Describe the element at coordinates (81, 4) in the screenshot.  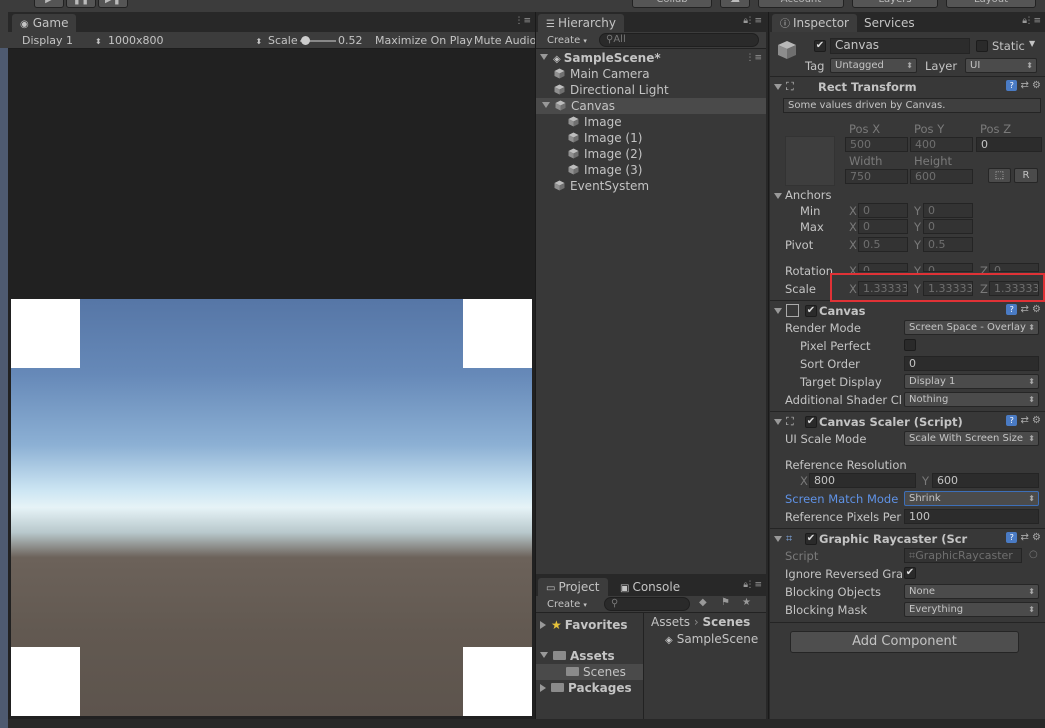
I see `pause-button: ❚❚` at that location.